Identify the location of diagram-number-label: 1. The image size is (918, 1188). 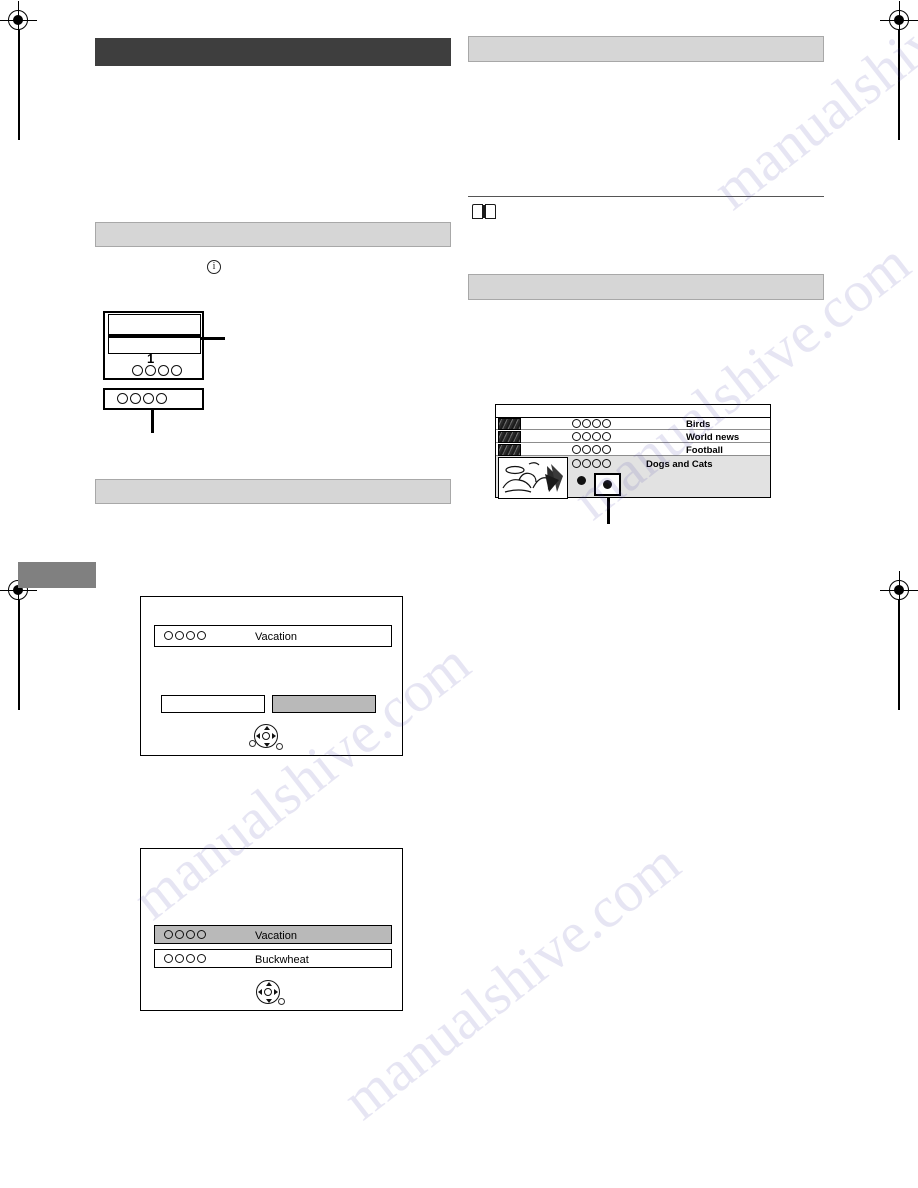
(151, 358).